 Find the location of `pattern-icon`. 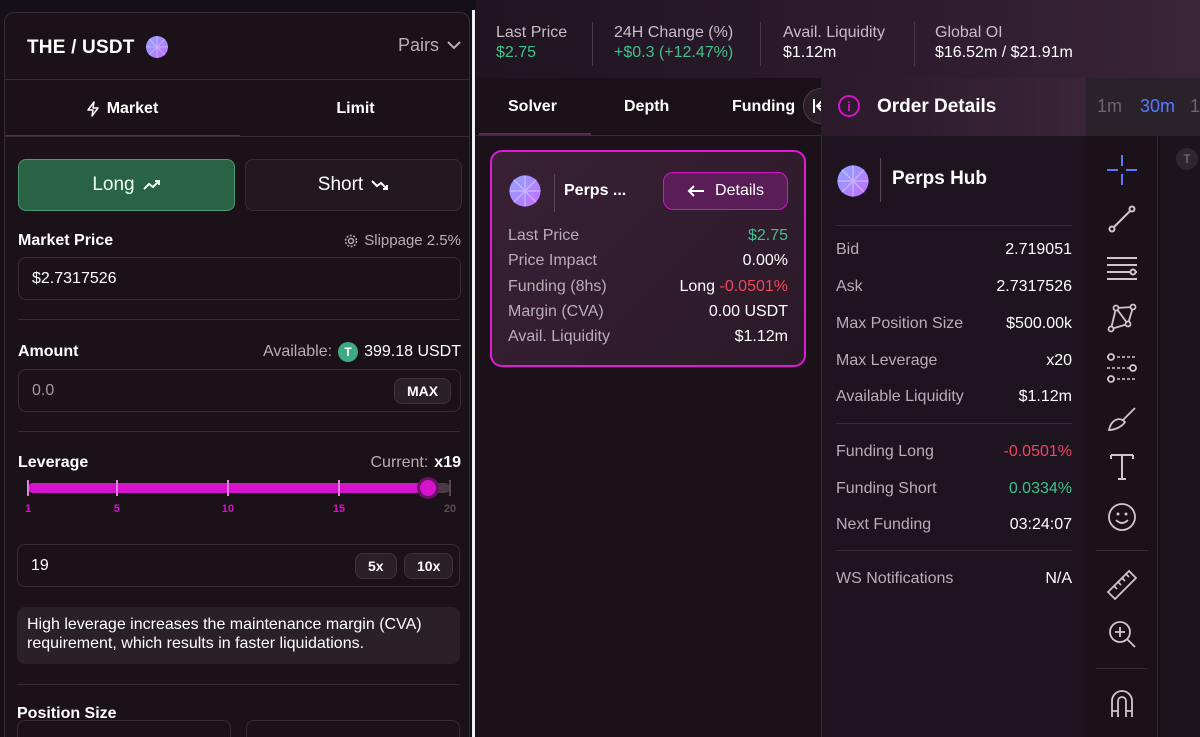

pattern-icon is located at coordinates (1122, 318).